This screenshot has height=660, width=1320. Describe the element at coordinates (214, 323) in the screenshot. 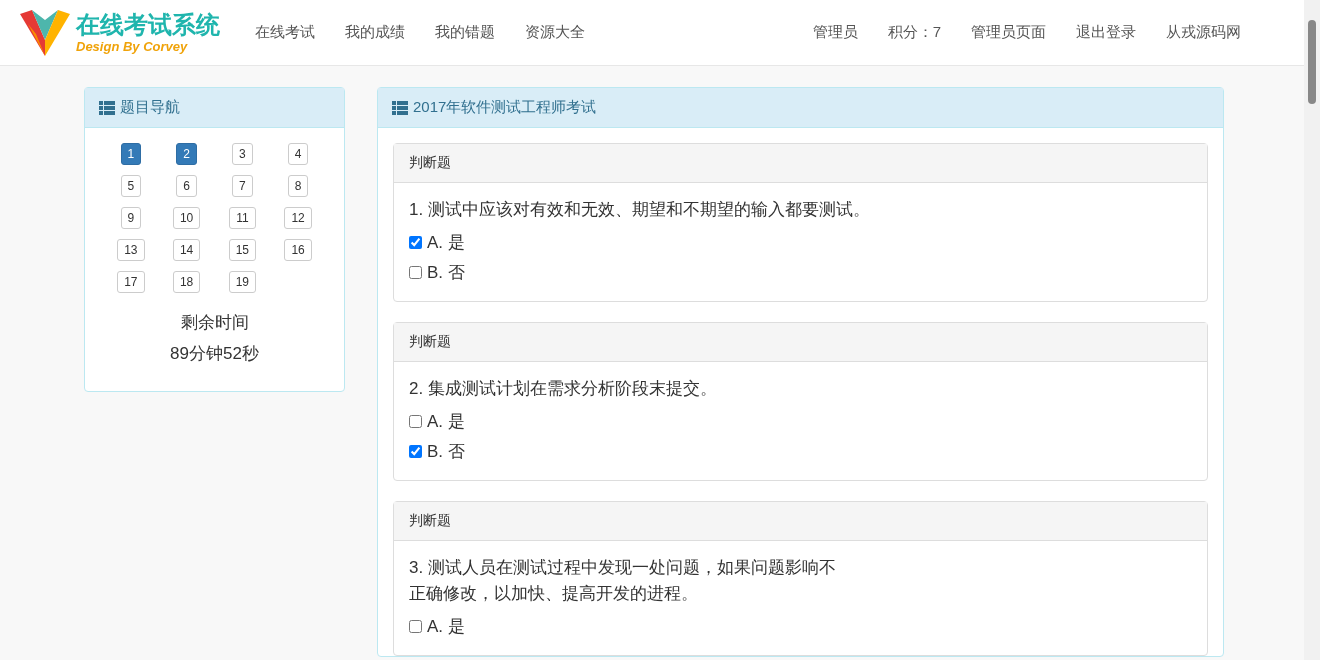

I see `timer-label: 剩余时间` at that location.